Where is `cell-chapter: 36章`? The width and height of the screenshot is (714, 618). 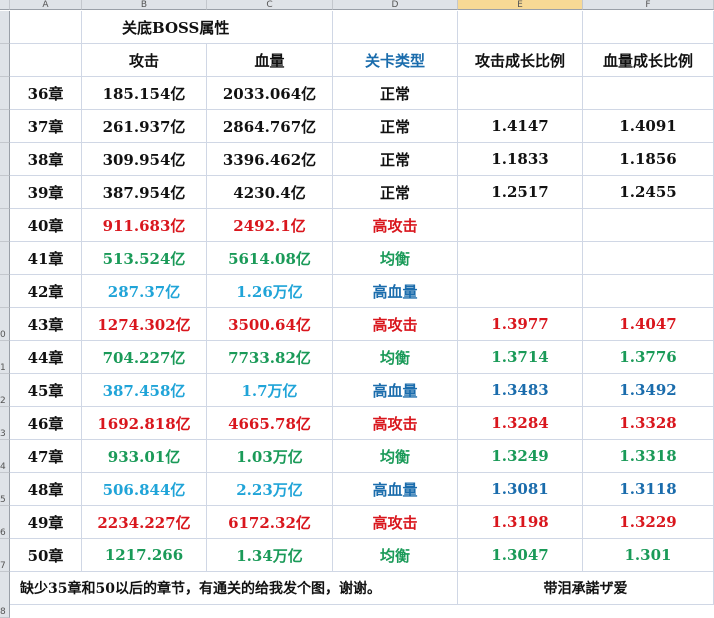 cell-chapter: 36章 is located at coordinates (46, 93).